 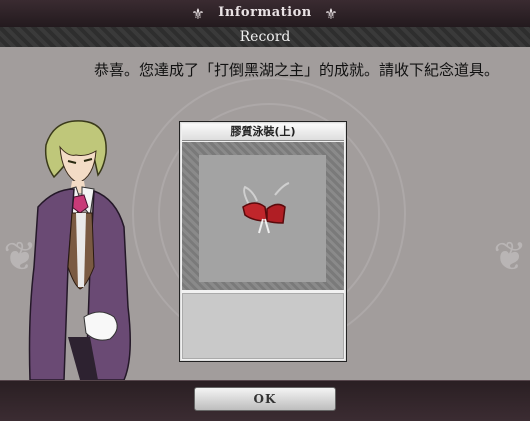 I want to click on item-name: 膠質泳裝(上), so click(x=263, y=132).